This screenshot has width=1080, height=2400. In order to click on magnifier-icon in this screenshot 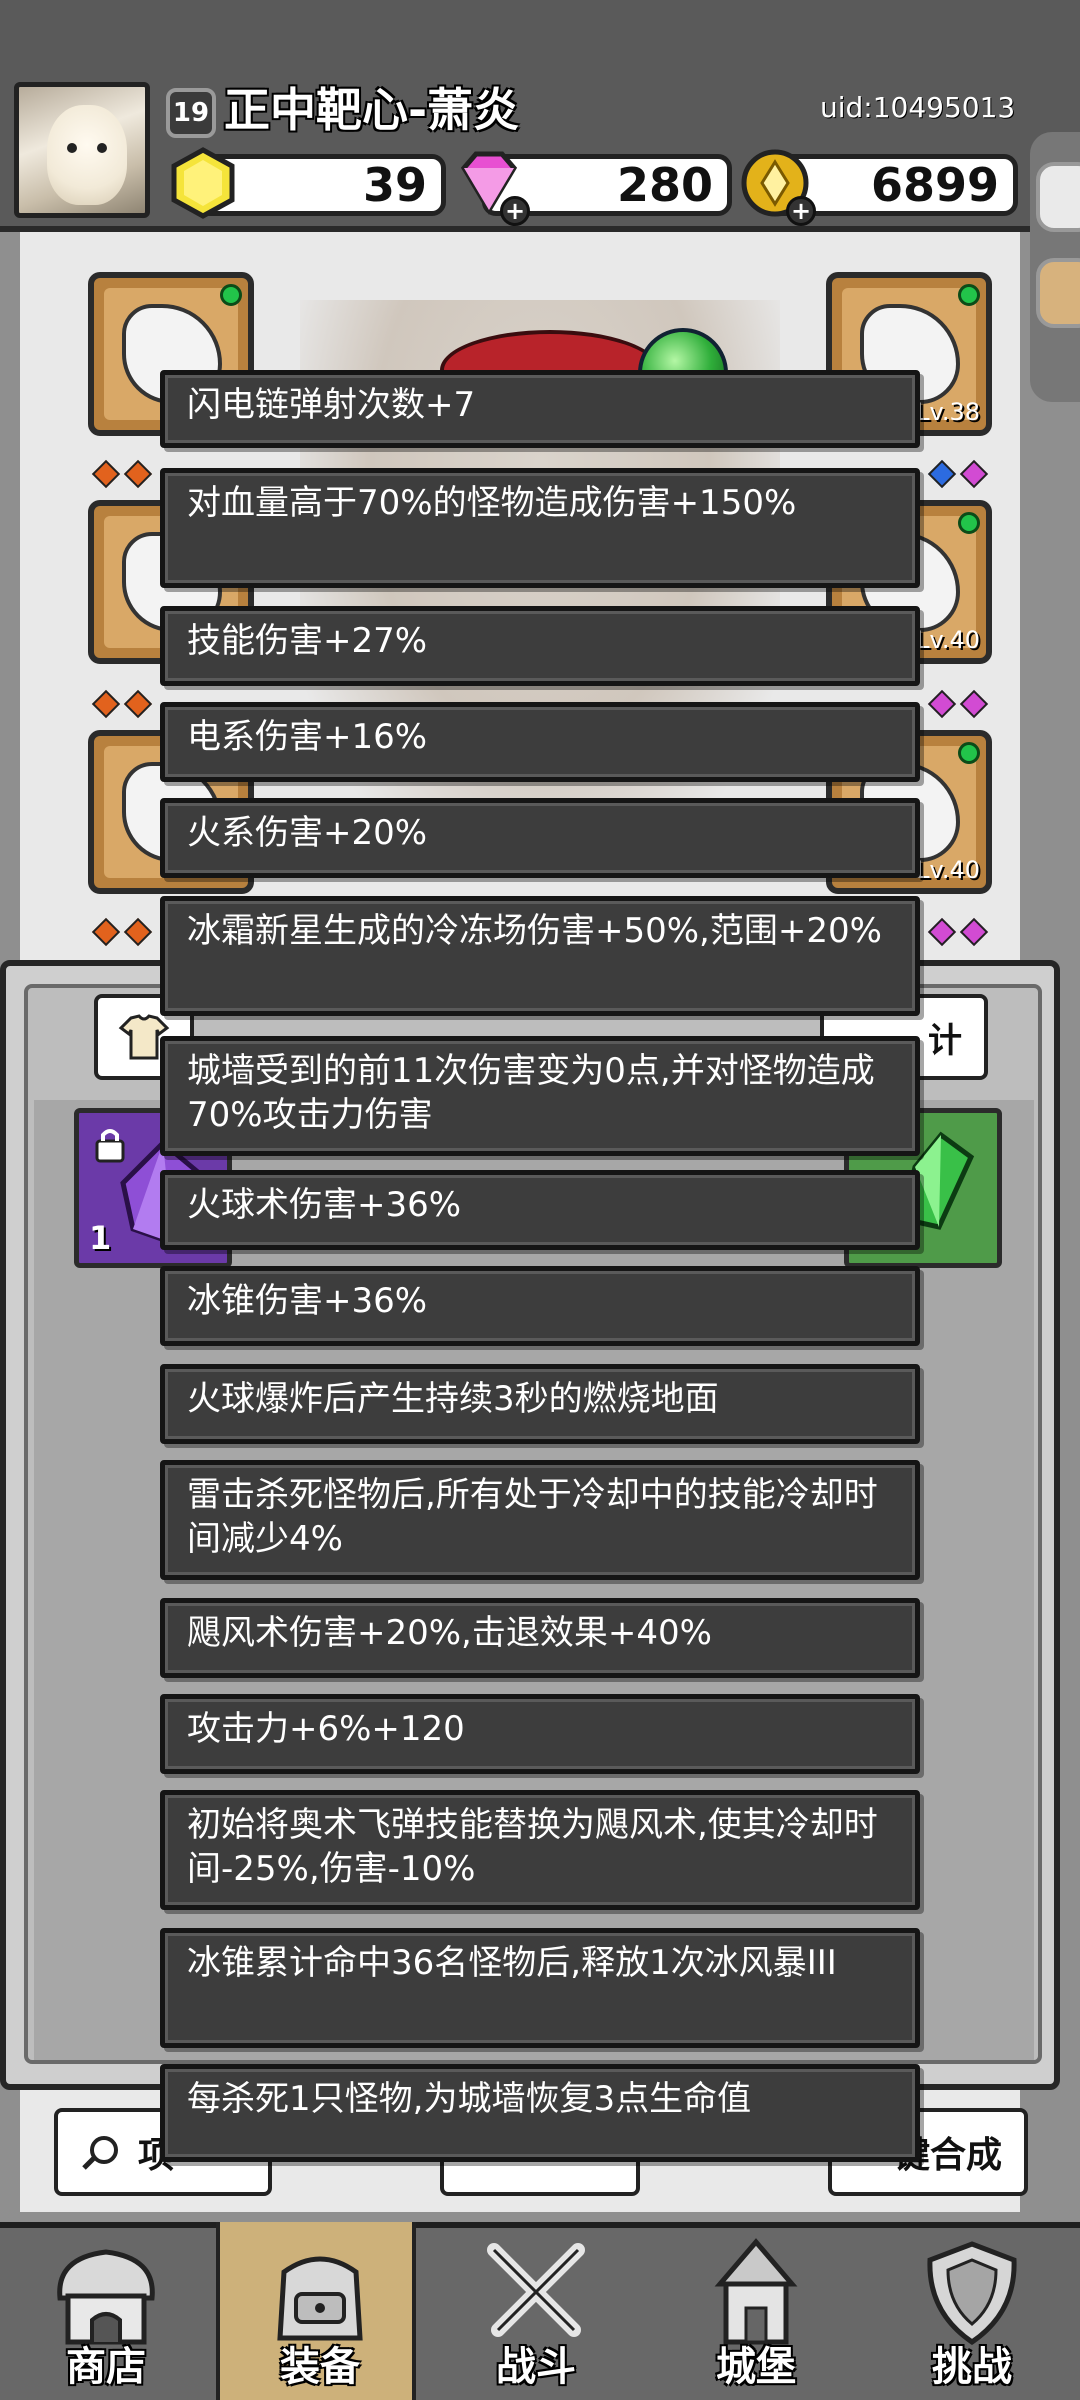, I will do `click(100, 2153)`.